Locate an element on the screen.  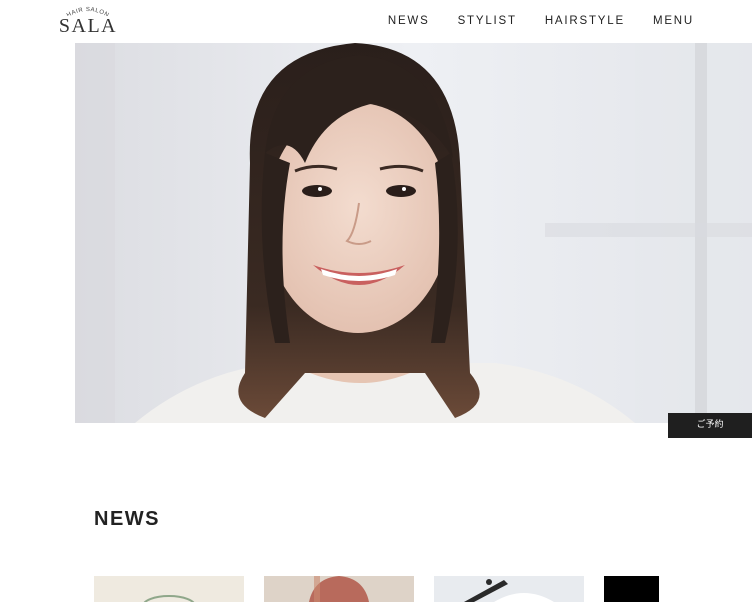
nav-item-menu: MENU is located at coordinates (673, 21).